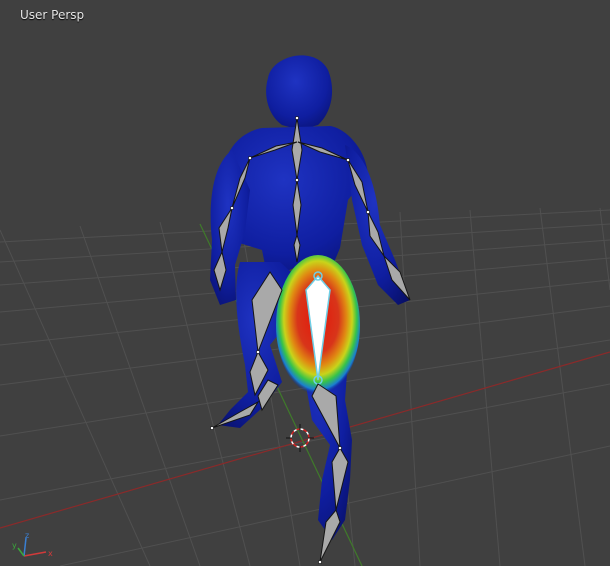  I want to click on 3d-cursor-icon, so click(300, 438).